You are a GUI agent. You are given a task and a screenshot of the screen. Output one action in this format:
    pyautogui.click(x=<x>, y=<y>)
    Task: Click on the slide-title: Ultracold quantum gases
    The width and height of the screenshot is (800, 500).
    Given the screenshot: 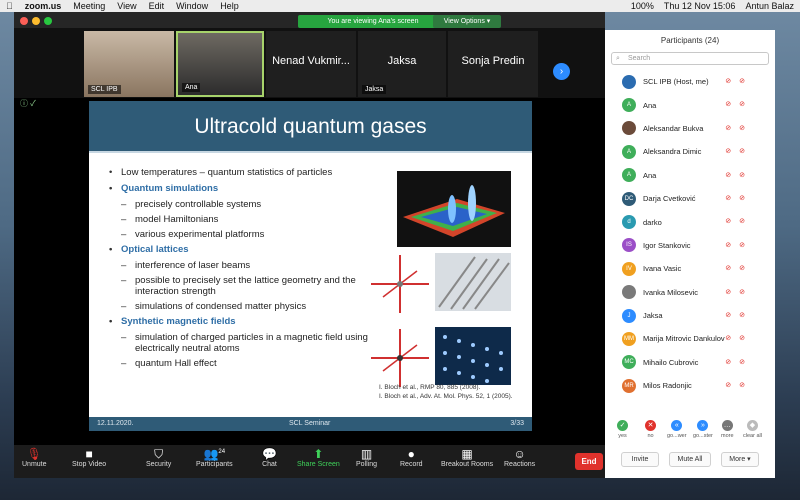 What is the action you would take?
    pyautogui.click(x=310, y=127)
    